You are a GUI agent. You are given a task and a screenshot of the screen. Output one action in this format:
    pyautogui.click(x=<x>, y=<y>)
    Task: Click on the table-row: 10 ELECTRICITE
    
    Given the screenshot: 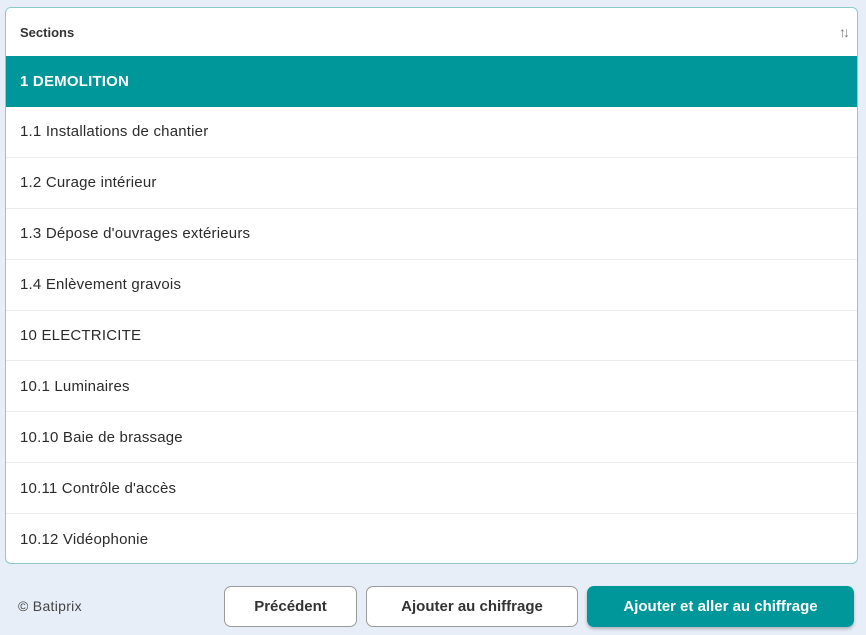 What is the action you would take?
    pyautogui.click(x=431, y=336)
    